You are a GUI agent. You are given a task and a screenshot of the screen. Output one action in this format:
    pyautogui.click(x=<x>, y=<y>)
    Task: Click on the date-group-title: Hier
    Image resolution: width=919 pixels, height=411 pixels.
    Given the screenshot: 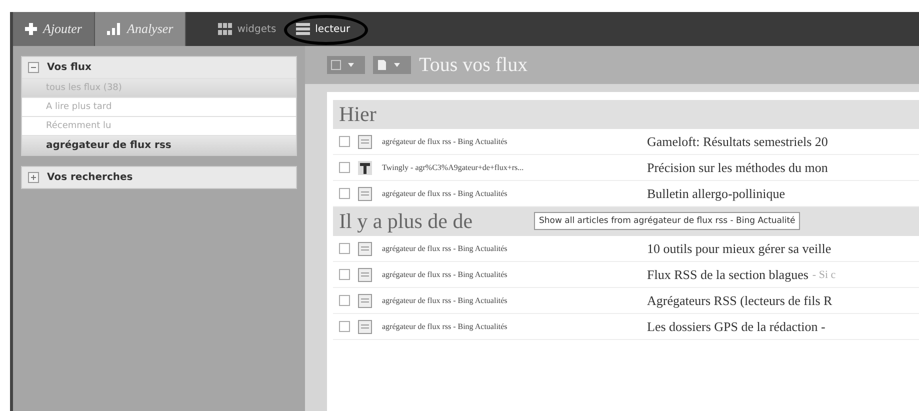 What is the action you would take?
    pyautogui.click(x=357, y=114)
    